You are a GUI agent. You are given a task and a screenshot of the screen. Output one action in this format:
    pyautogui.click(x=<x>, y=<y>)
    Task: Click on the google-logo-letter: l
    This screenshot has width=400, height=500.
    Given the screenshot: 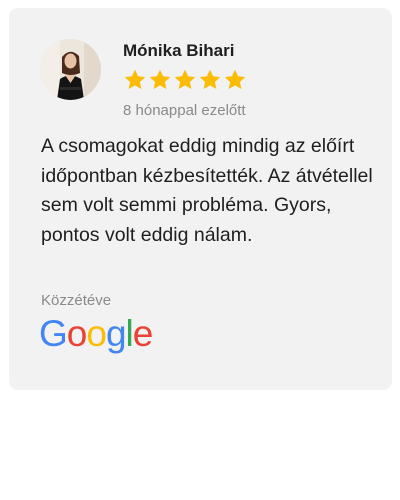 What is the action you would take?
    pyautogui.click(x=129, y=333)
    